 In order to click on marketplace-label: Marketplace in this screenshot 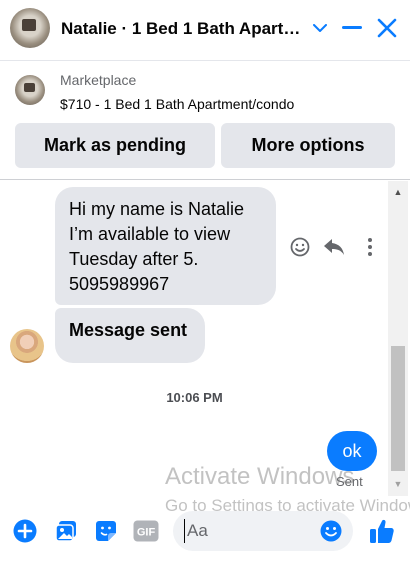, I will do `click(98, 80)`.